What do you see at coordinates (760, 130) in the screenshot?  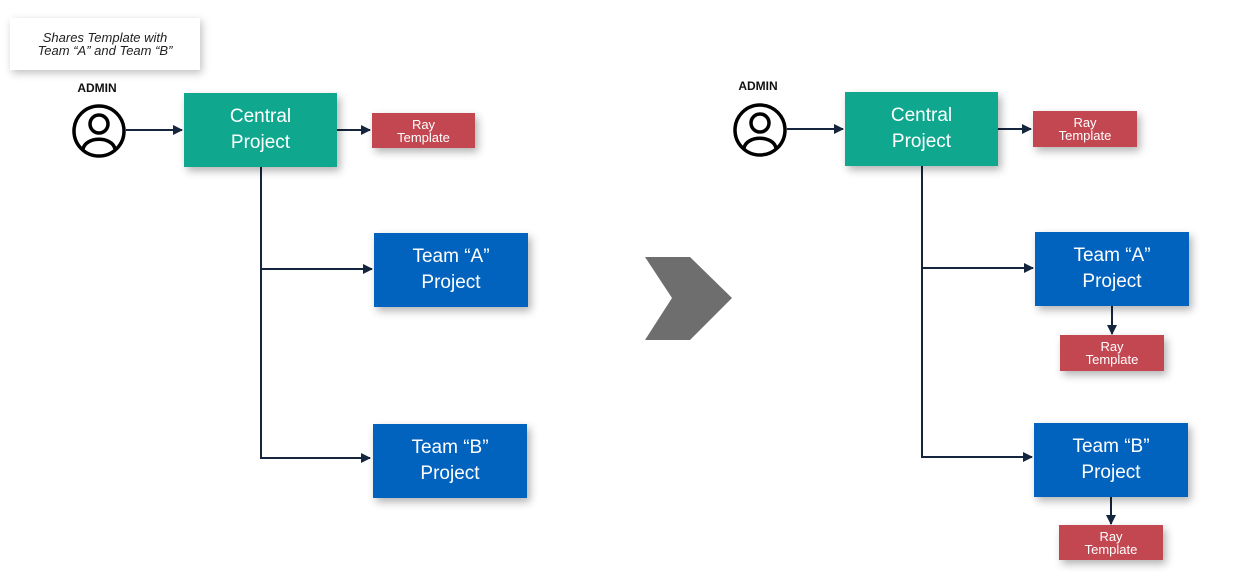 I see `admin-user-icon-right` at bounding box center [760, 130].